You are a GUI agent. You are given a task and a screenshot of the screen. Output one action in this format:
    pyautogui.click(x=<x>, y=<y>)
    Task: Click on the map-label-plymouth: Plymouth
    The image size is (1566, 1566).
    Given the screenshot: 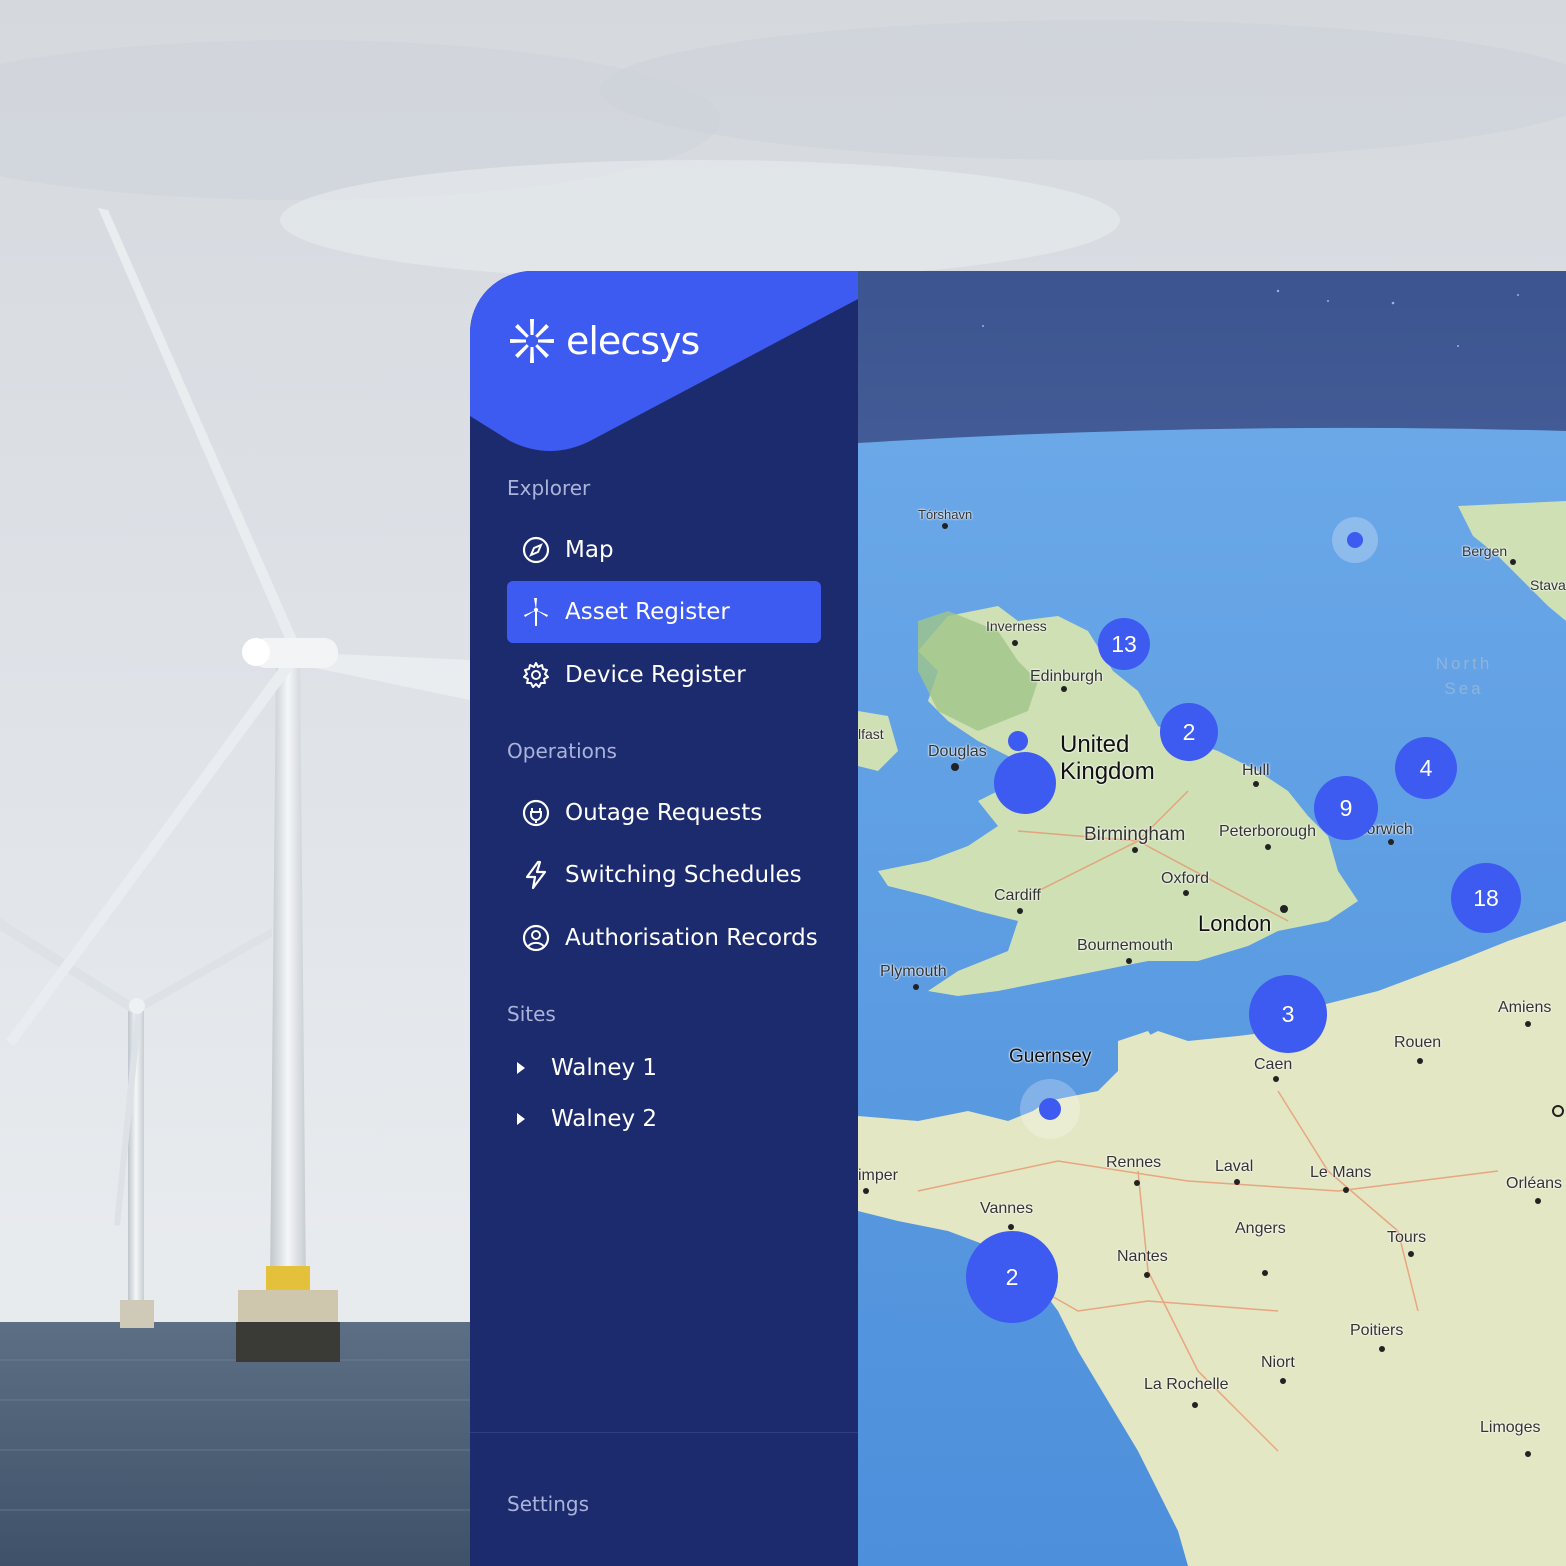 What is the action you would take?
    pyautogui.click(x=913, y=971)
    